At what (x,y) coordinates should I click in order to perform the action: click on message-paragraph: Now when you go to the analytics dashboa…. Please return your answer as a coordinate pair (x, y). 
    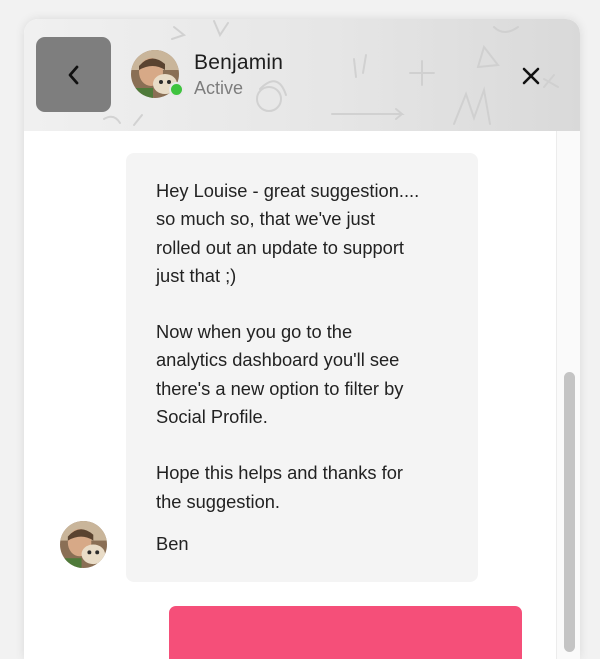
    Looking at the image, I should click on (280, 374).